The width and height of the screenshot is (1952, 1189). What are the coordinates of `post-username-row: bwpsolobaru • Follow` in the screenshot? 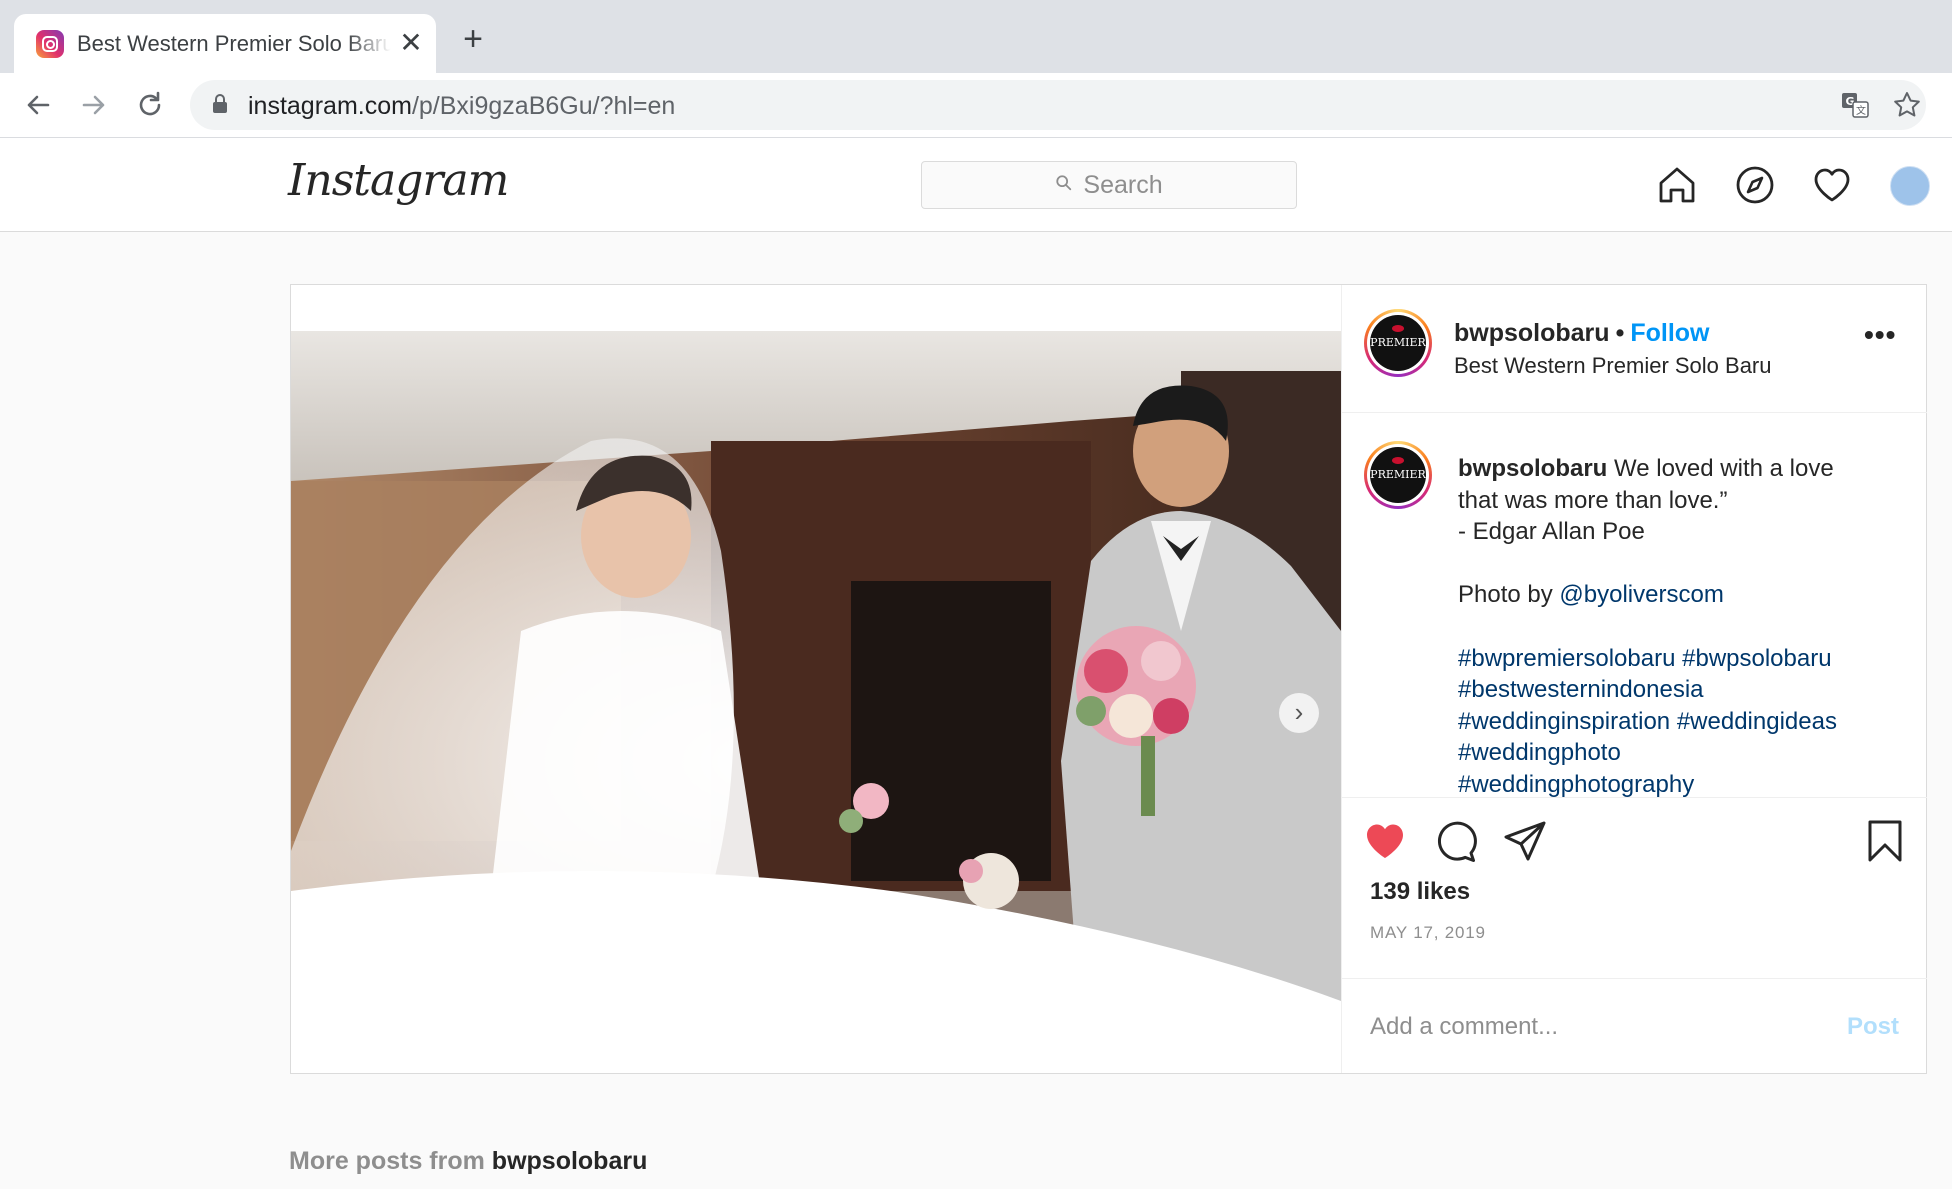 It's located at (1581, 333).